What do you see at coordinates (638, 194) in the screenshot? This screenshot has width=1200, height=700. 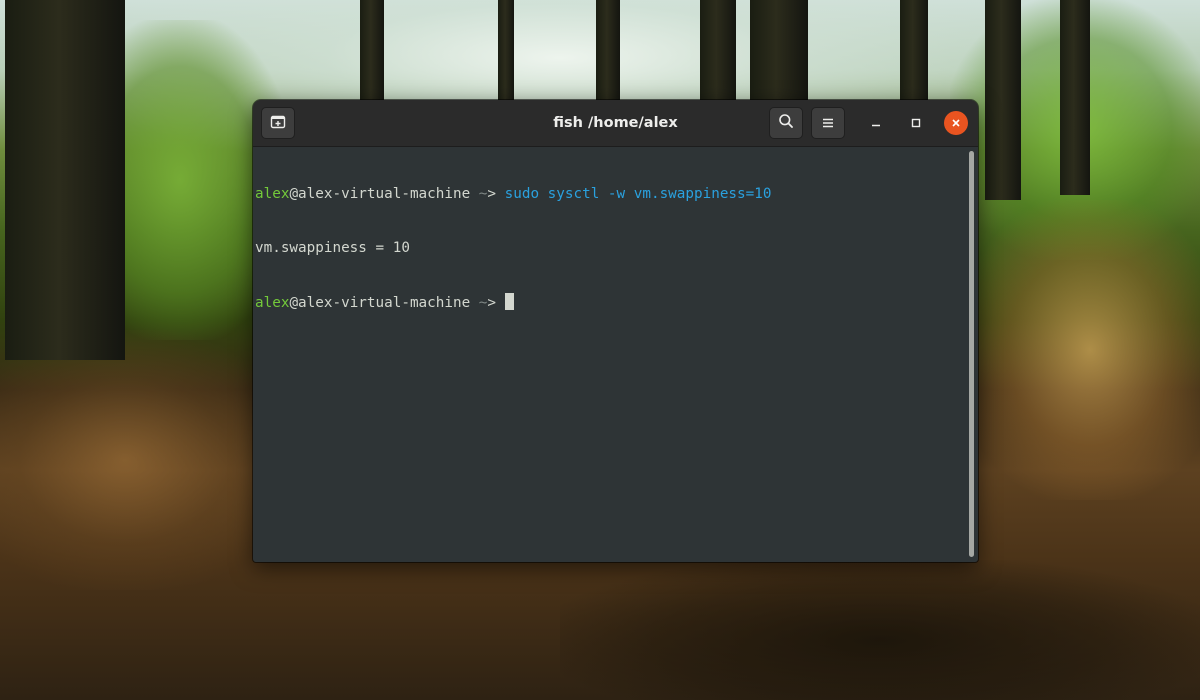 I see `command-text: sudo sysctl -w vm.swappiness=10` at bounding box center [638, 194].